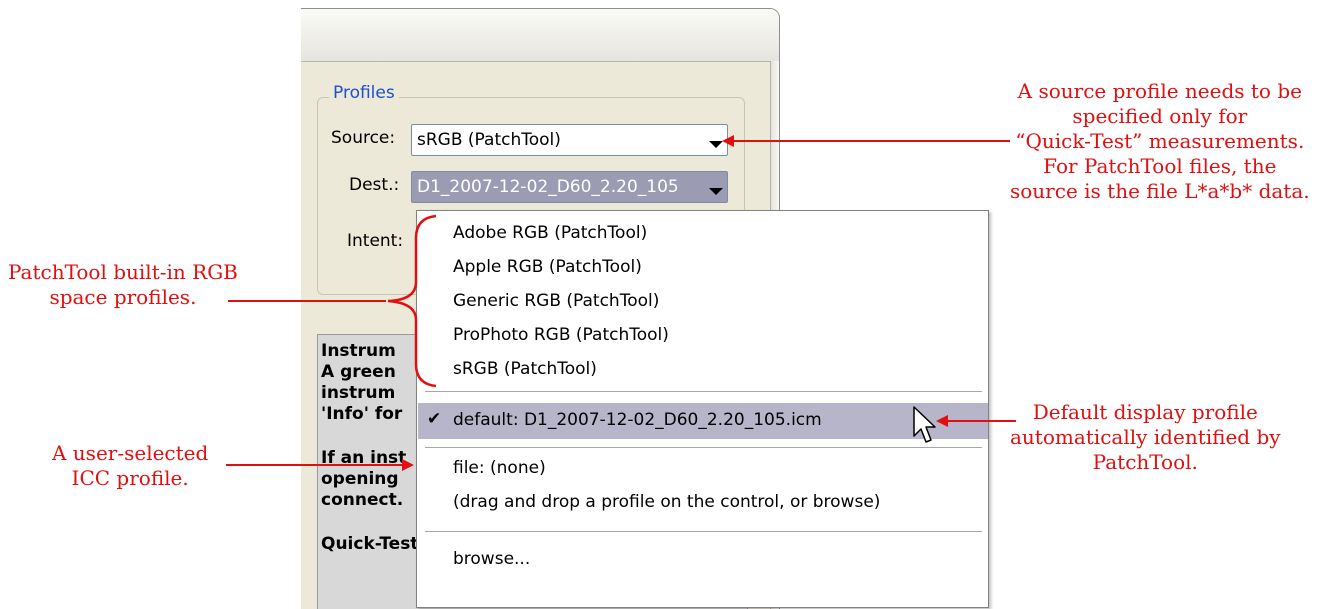 The image size is (1335, 609). I want to click on user-annotation: A user-selected ICC profile., so click(130, 466).